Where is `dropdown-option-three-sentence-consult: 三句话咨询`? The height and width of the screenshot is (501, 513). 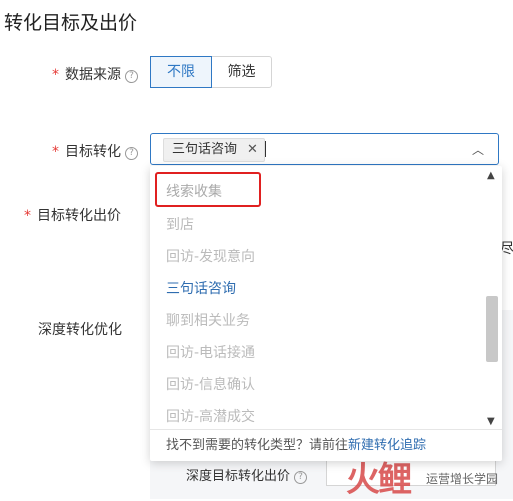
dropdown-option-three-sentence-consult: 三句话咨询 is located at coordinates (201, 288).